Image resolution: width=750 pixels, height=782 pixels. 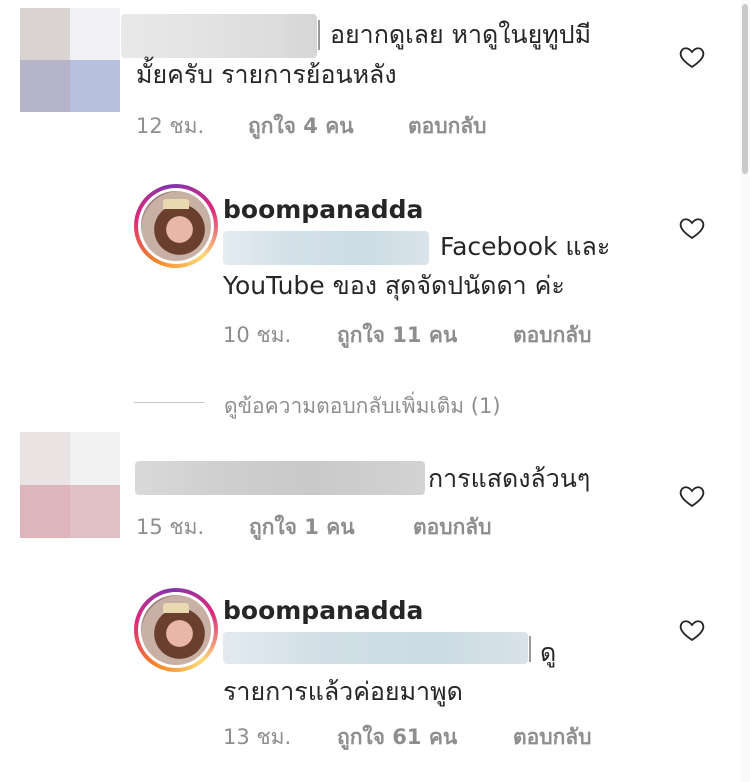 What do you see at coordinates (461, 34) in the screenshot?
I see `comment-text: อยากดูเลย หาดูในยูทูปมี` at bounding box center [461, 34].